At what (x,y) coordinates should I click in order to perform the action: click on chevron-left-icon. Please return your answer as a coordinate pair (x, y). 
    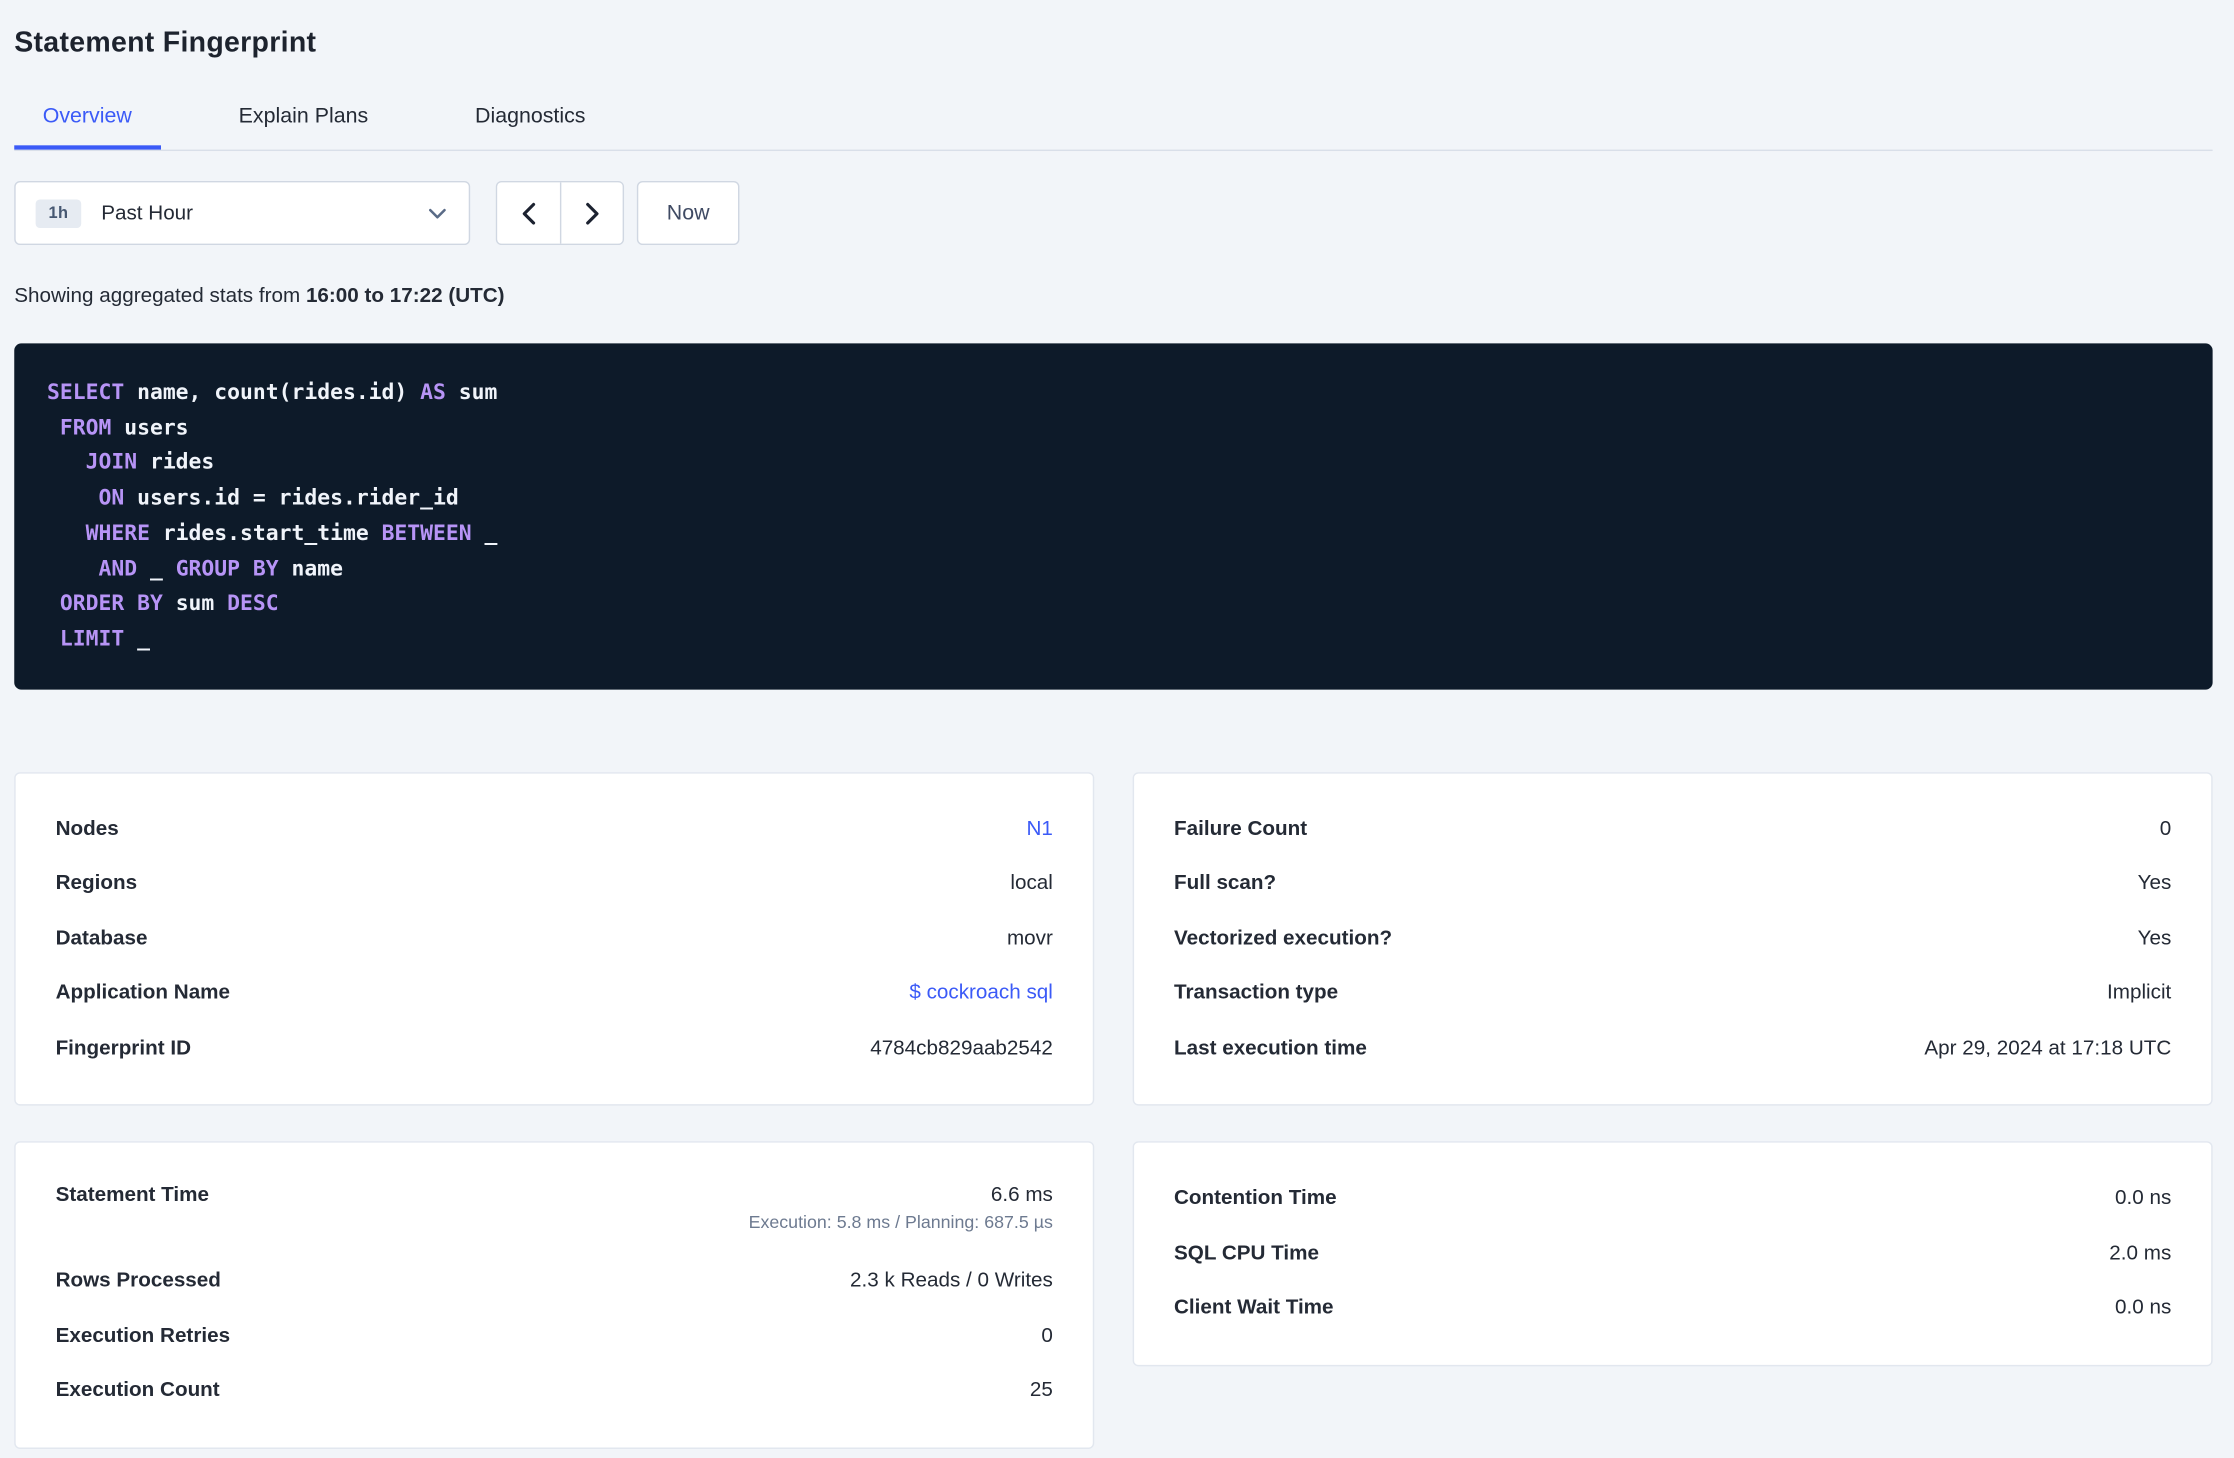
    Looking at the image, I should click on (528, 213).